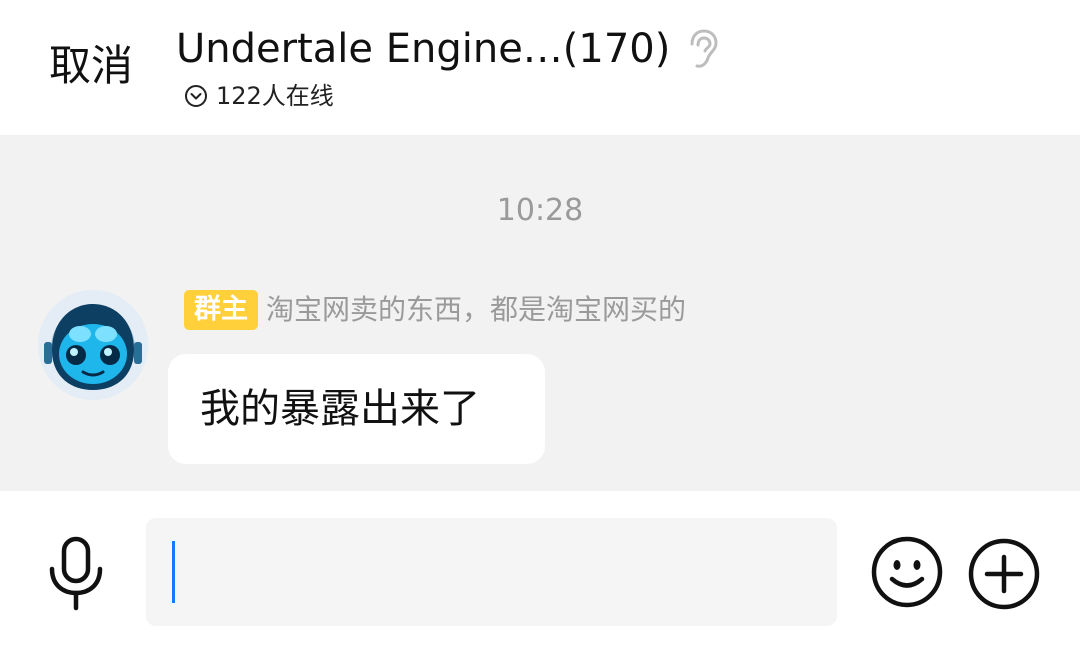  I want to click on message-text: 我的暴露出来了, so click(340, 409).